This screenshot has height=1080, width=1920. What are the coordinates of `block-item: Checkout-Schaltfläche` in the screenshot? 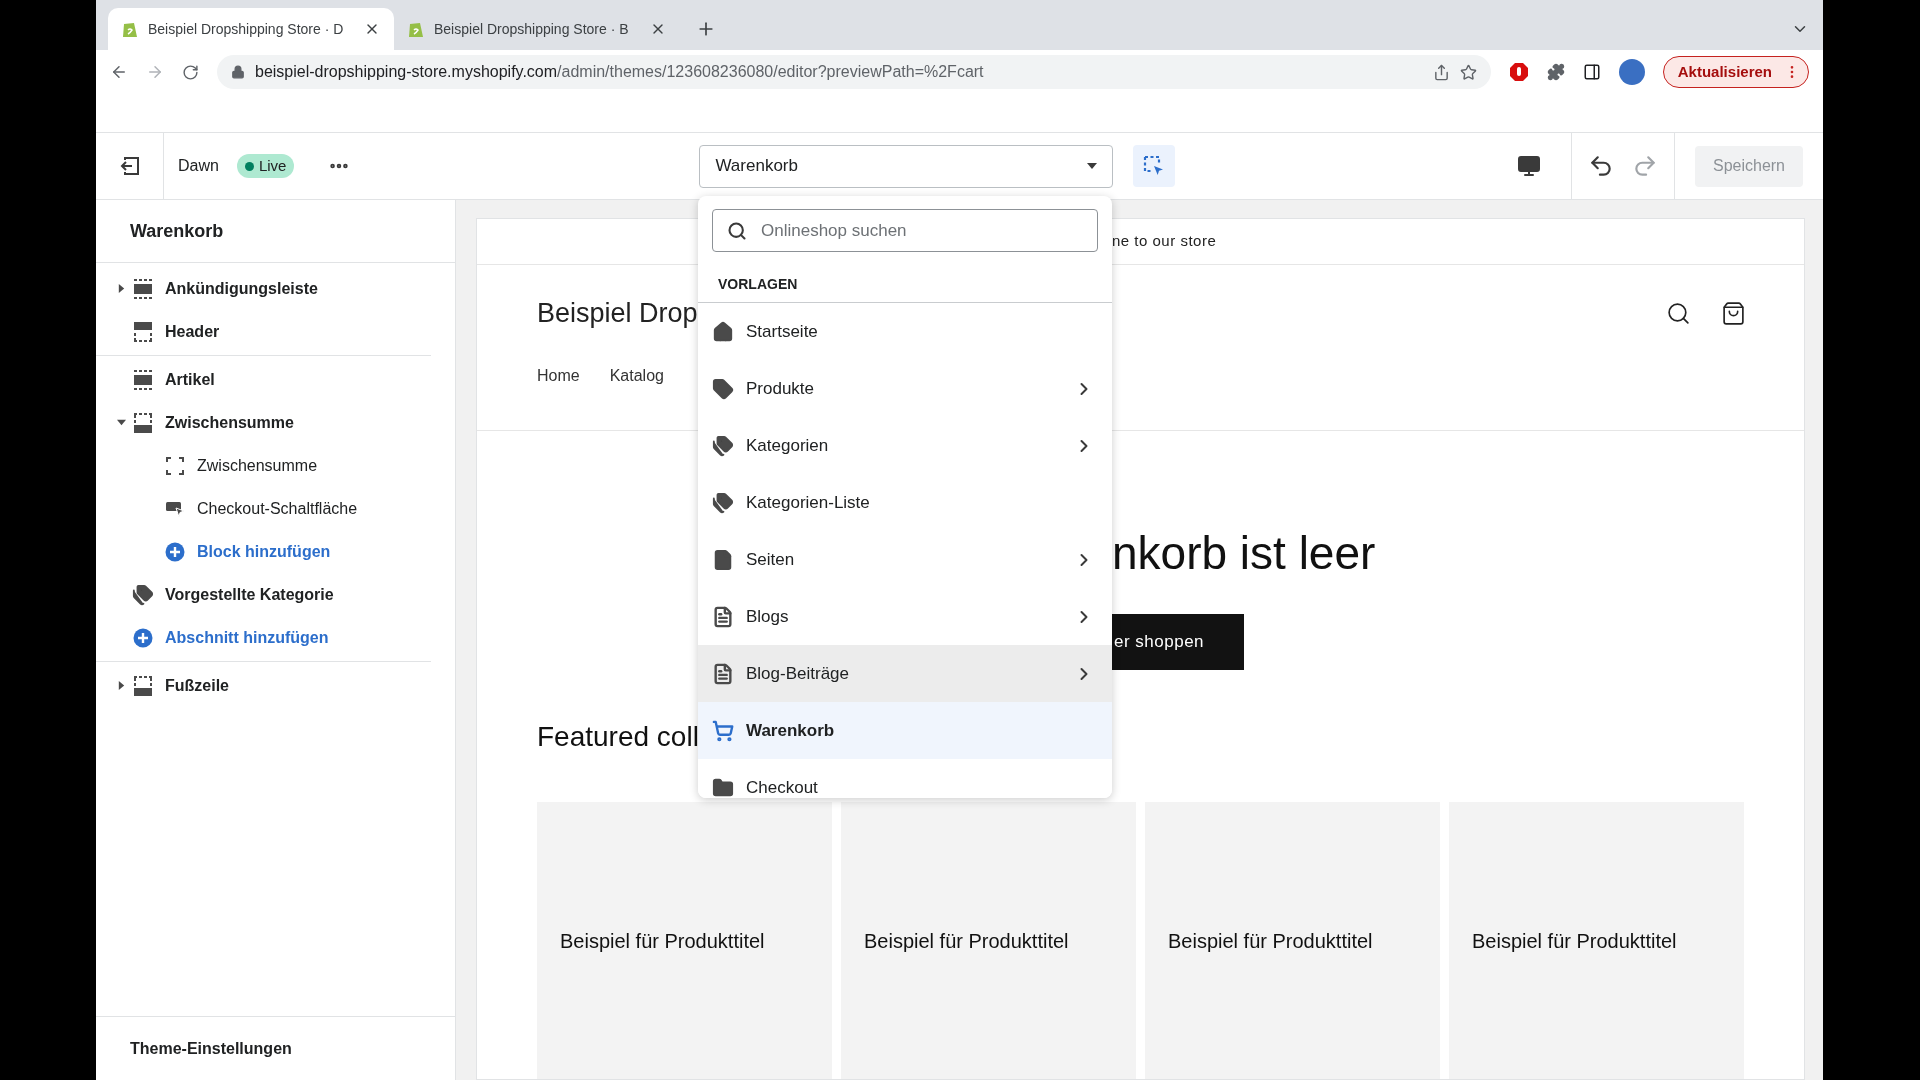 It's located at (277, 508).